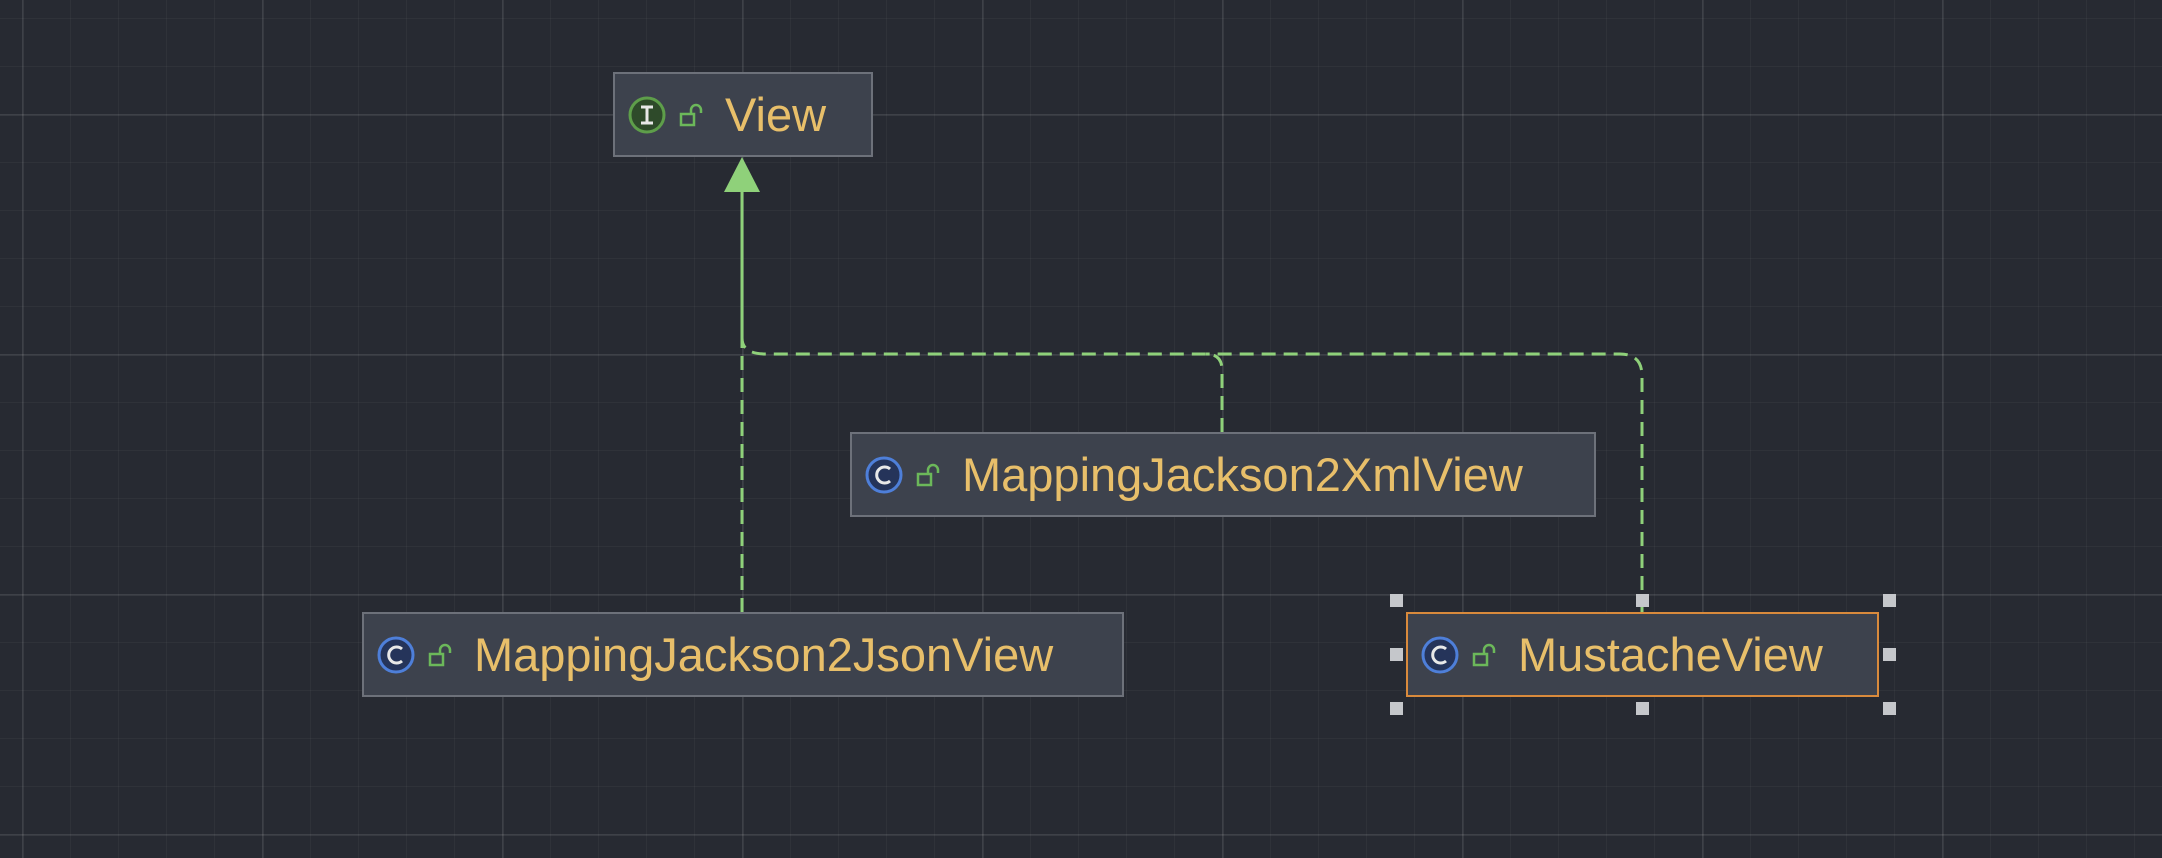  I want to click on node-view: View, so click(743, 114).